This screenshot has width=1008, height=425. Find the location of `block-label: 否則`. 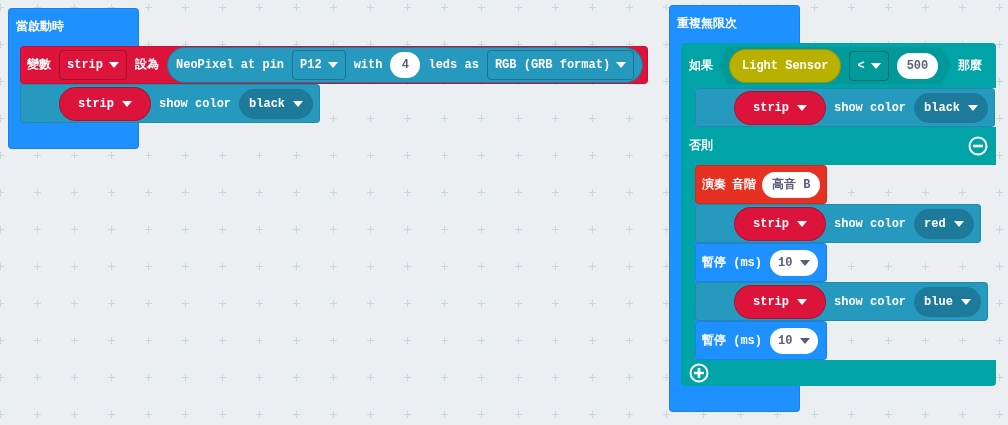

block-label: 否則 is located at coordinates (701, 146).